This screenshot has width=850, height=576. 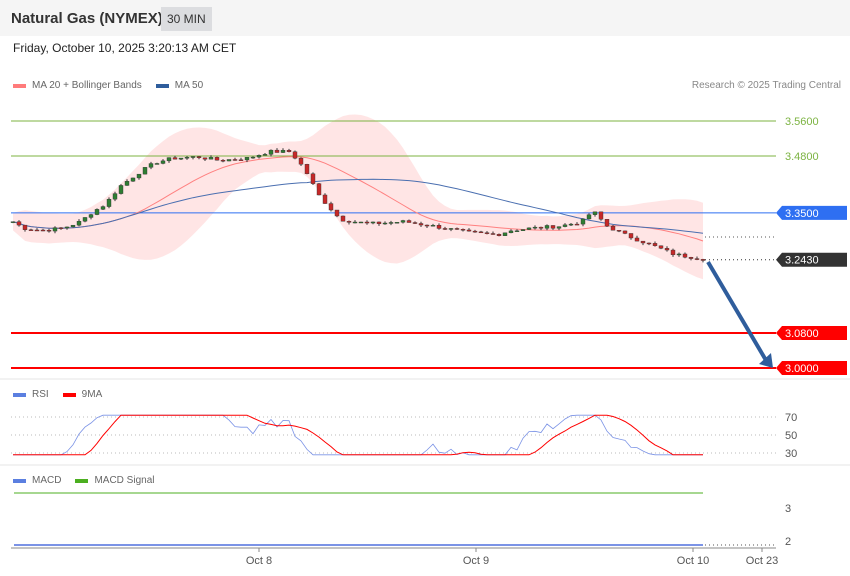 What do you see at coordinates (802, 261) in the screenshot?
I see `last-price-label: 3.2430` at bounding box center [802, 261].